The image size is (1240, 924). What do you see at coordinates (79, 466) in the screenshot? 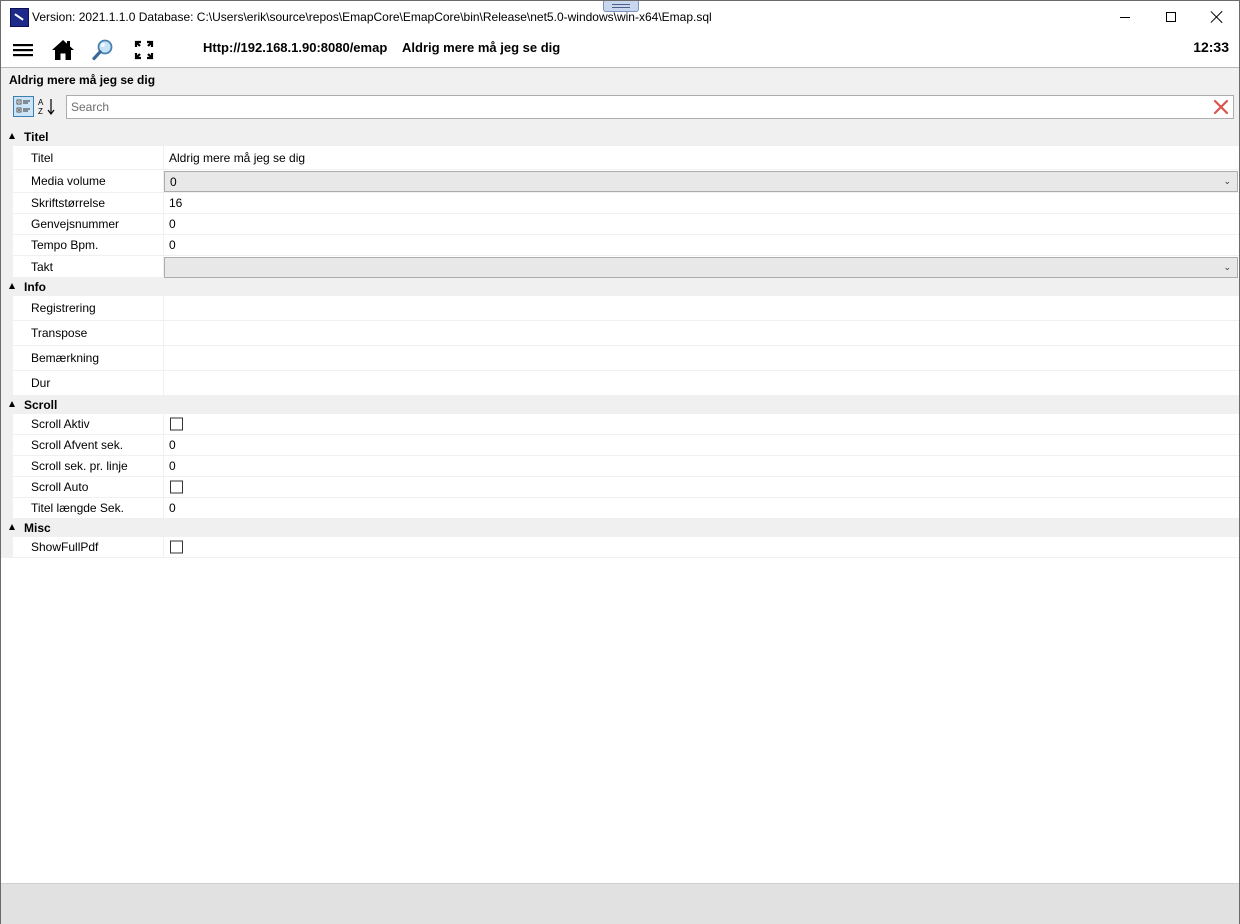
I see `property-name: Scroll sek. pr. linje` at bounding box center [79, 466].